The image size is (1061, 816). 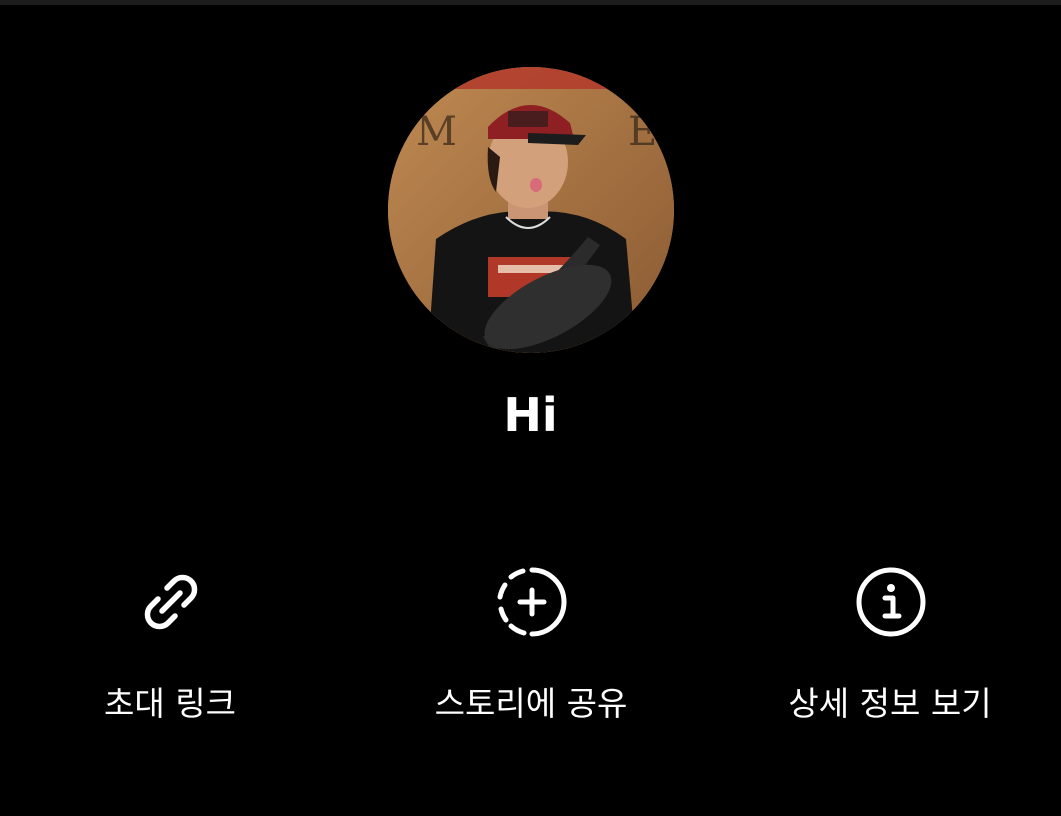 I want to click on svg-text: M, so click(x=436, y=132).